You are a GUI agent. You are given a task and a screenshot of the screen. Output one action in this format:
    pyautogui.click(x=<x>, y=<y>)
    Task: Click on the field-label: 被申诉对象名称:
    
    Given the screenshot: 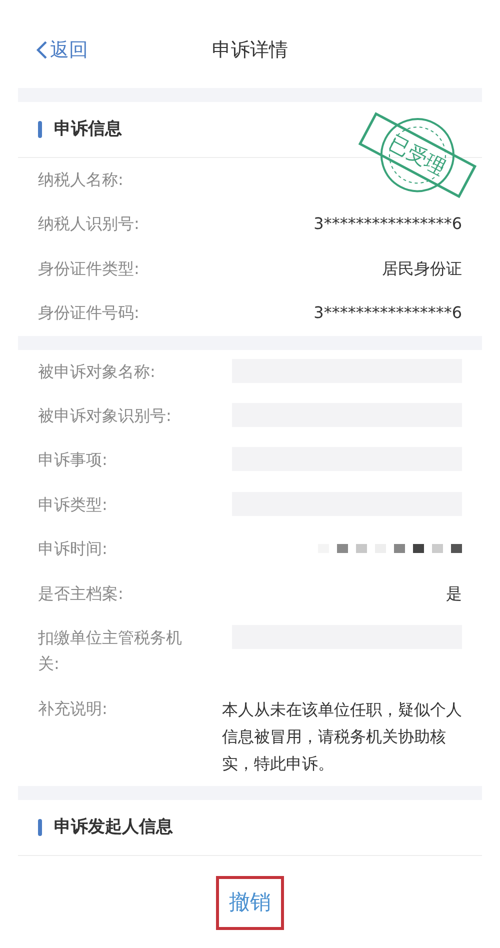 What is the action you would take?
    pyautogui.click(x=97, y=371)
    